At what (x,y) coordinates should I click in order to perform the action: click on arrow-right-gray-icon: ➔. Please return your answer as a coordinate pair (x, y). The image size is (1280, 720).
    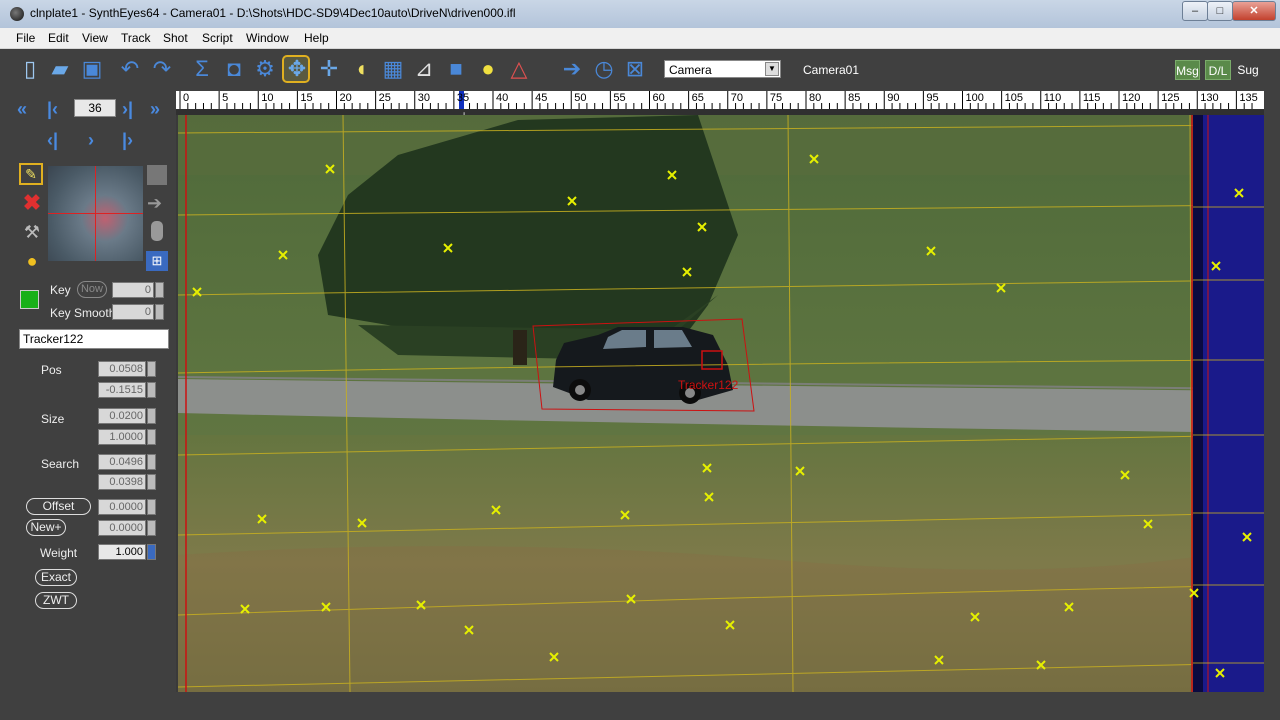
    Looking at the image, I should click on (157, 203).